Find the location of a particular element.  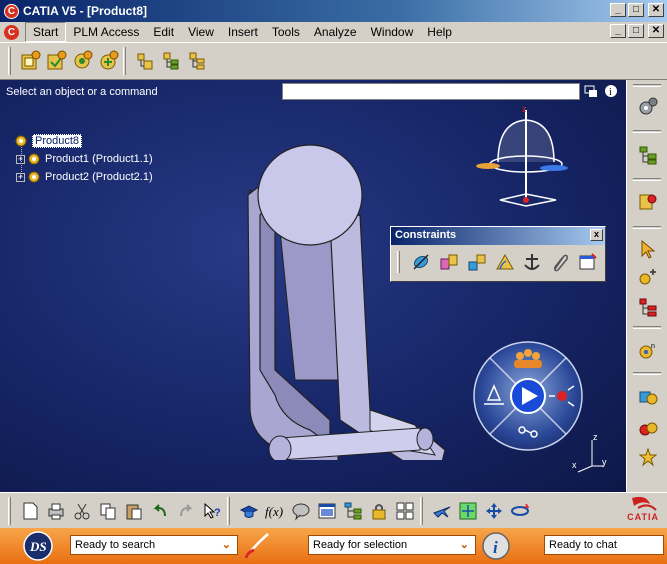

chat-status-field: Ready to chat is located at coordinates (604, 545).